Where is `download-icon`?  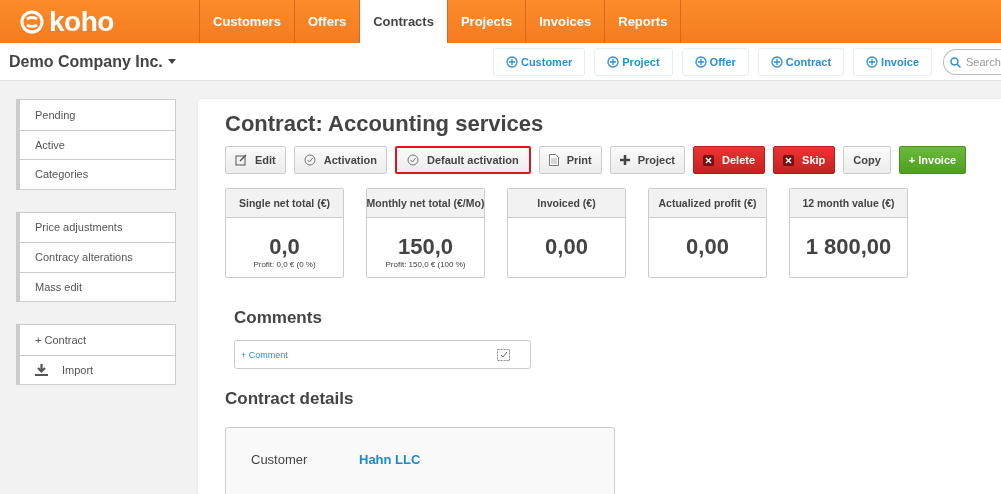 download-icon is located at coordinates (41, 369).